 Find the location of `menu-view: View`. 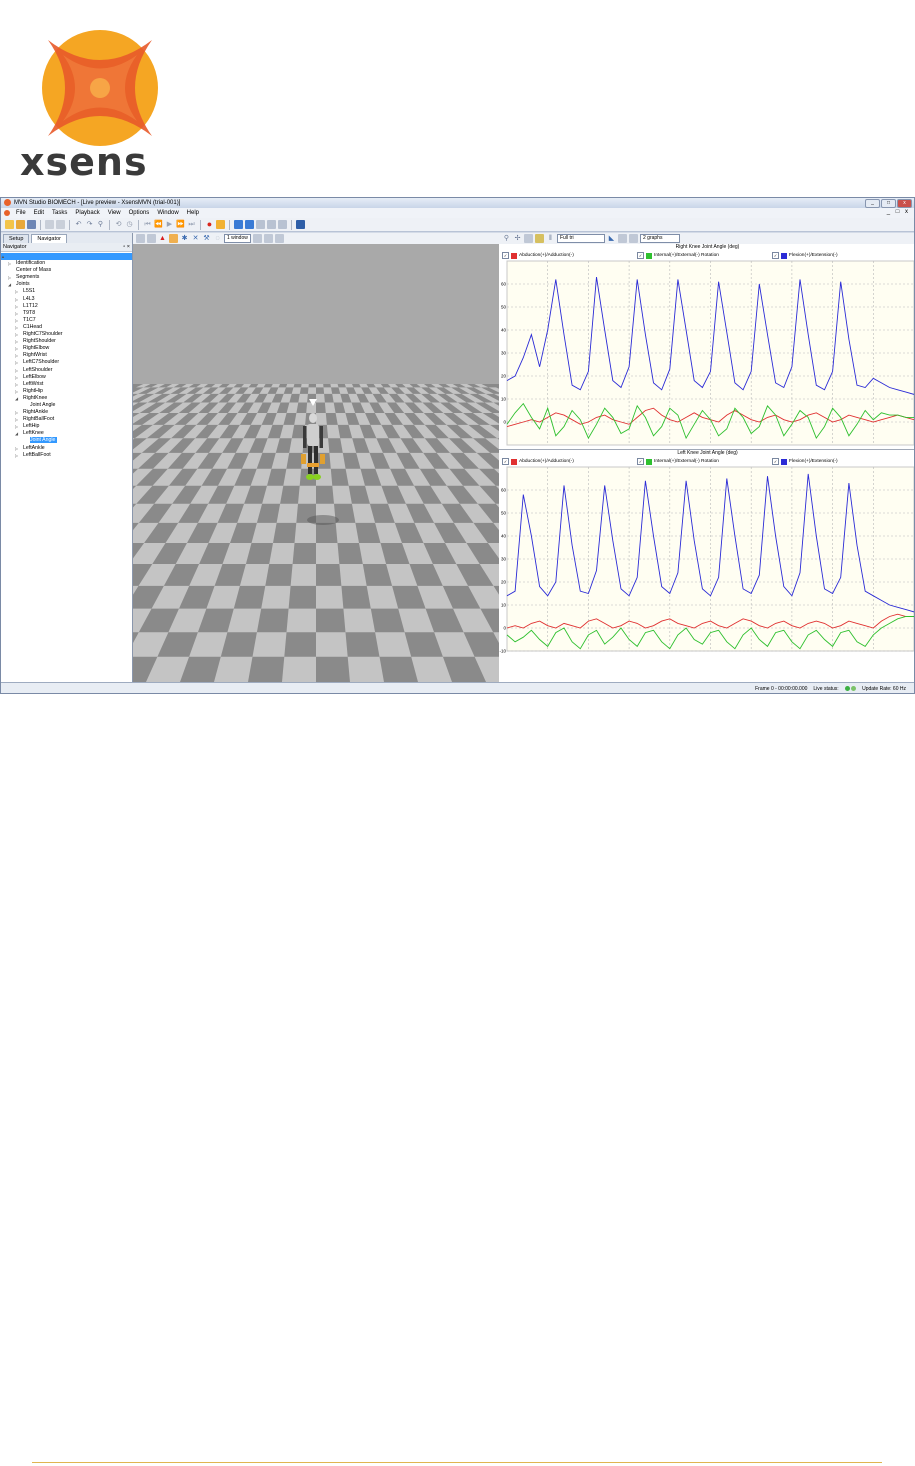

menu-view: View is located at coordinates (114, 213).